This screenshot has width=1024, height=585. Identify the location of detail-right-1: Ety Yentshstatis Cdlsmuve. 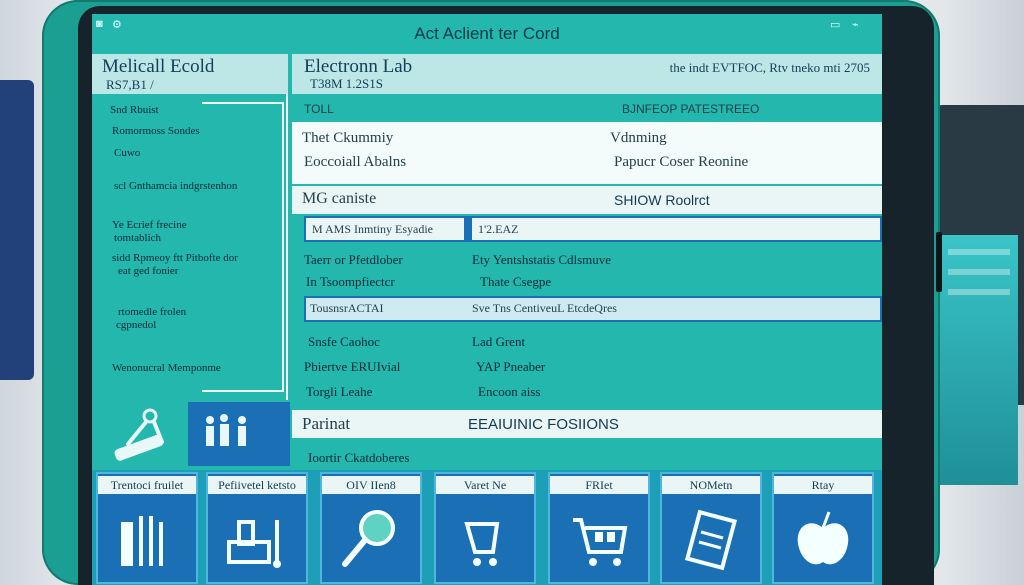
(542, 259).